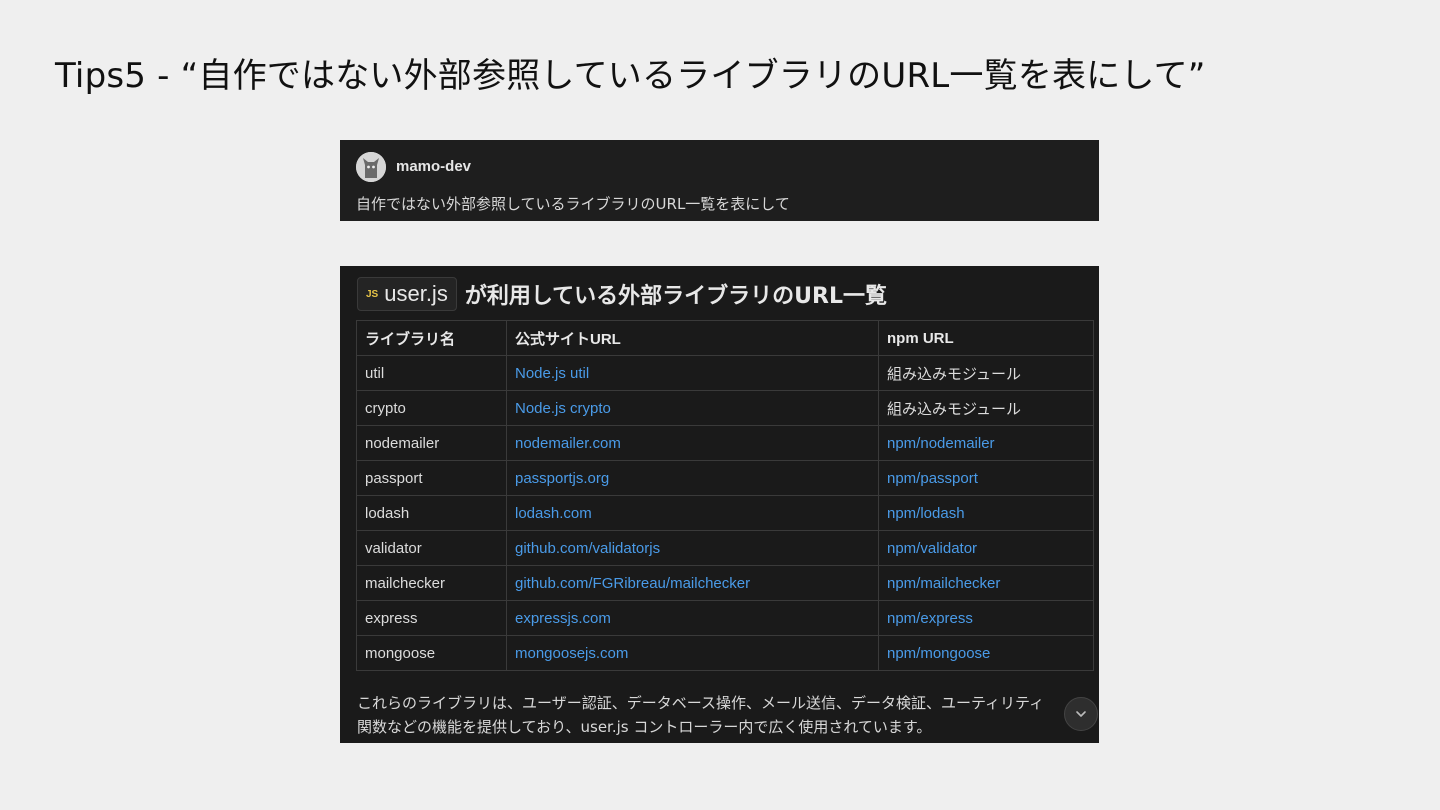 Image resolution: width=1440 pixels, height=810 pixels. I want to click on table-row: crypto Node.js crypto 組み込みモジュール, so click(725, 408).